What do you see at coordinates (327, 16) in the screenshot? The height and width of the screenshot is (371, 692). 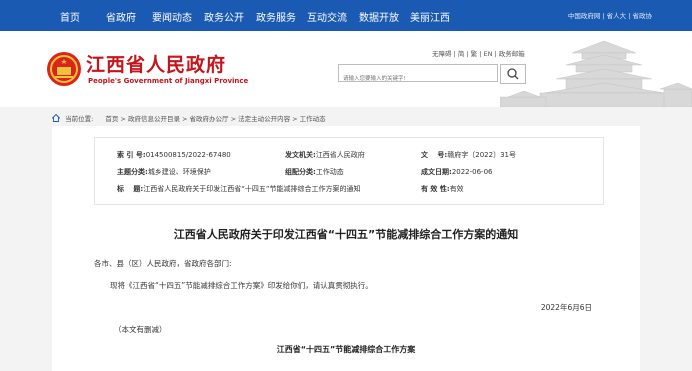 I see `nav-interaction: 互动交流` at bounding box center [327, 16].